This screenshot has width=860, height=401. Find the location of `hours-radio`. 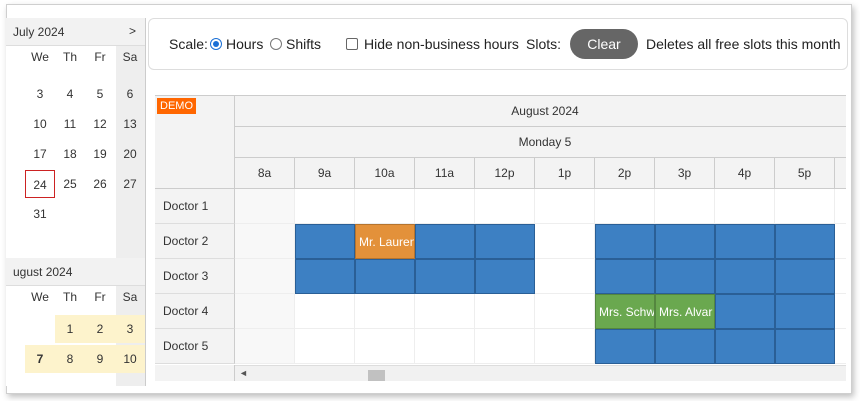

hours-radio is located at coordinates (216, 44).